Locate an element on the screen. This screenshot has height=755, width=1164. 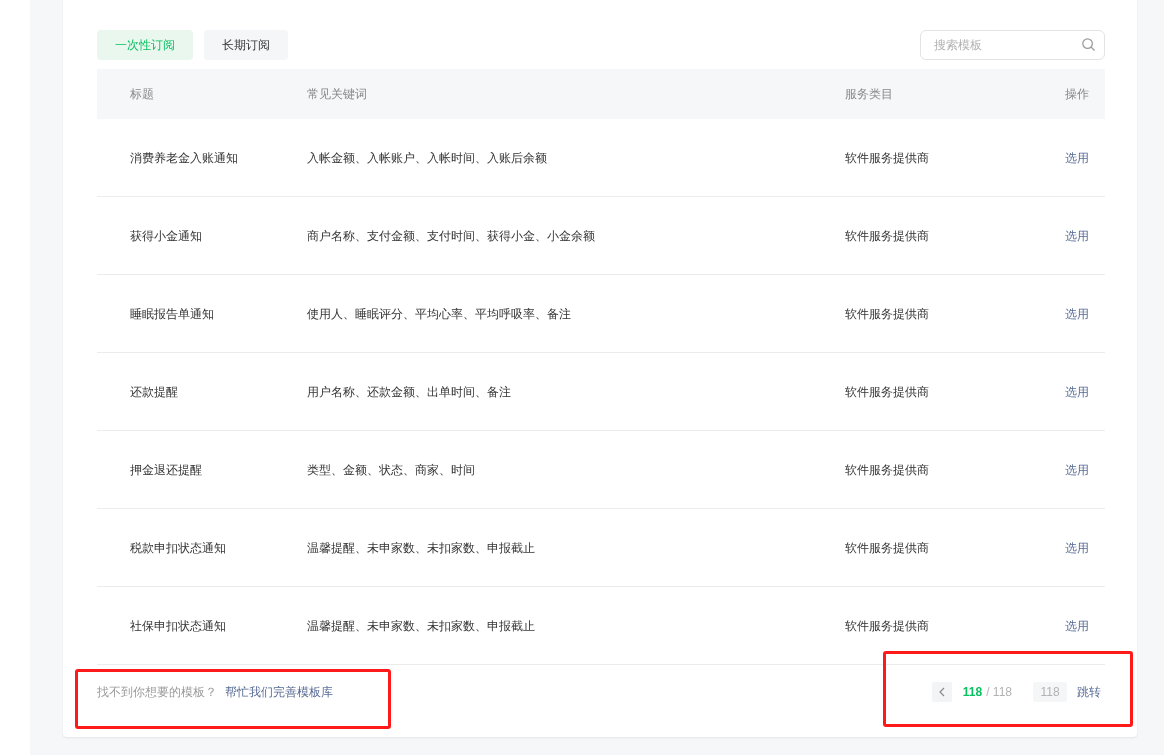
jump-link: 跳转 is located at coordinates (1089, 692).